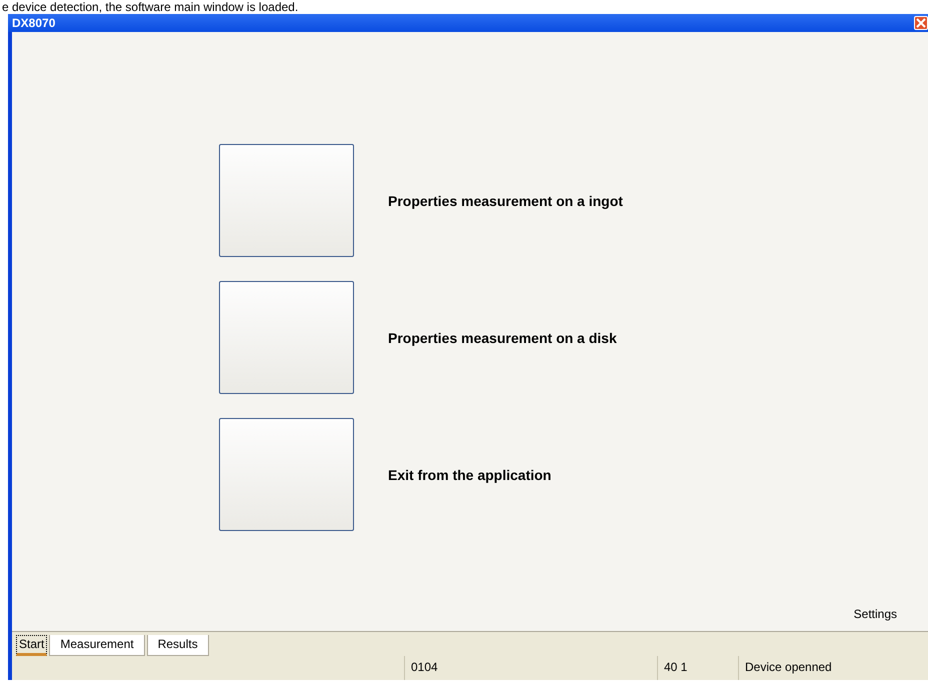 This screenshot has height=684, width=928. Describe the element at coordinates (177, 645) in the screenshot. I see `tab: Results` at that location.